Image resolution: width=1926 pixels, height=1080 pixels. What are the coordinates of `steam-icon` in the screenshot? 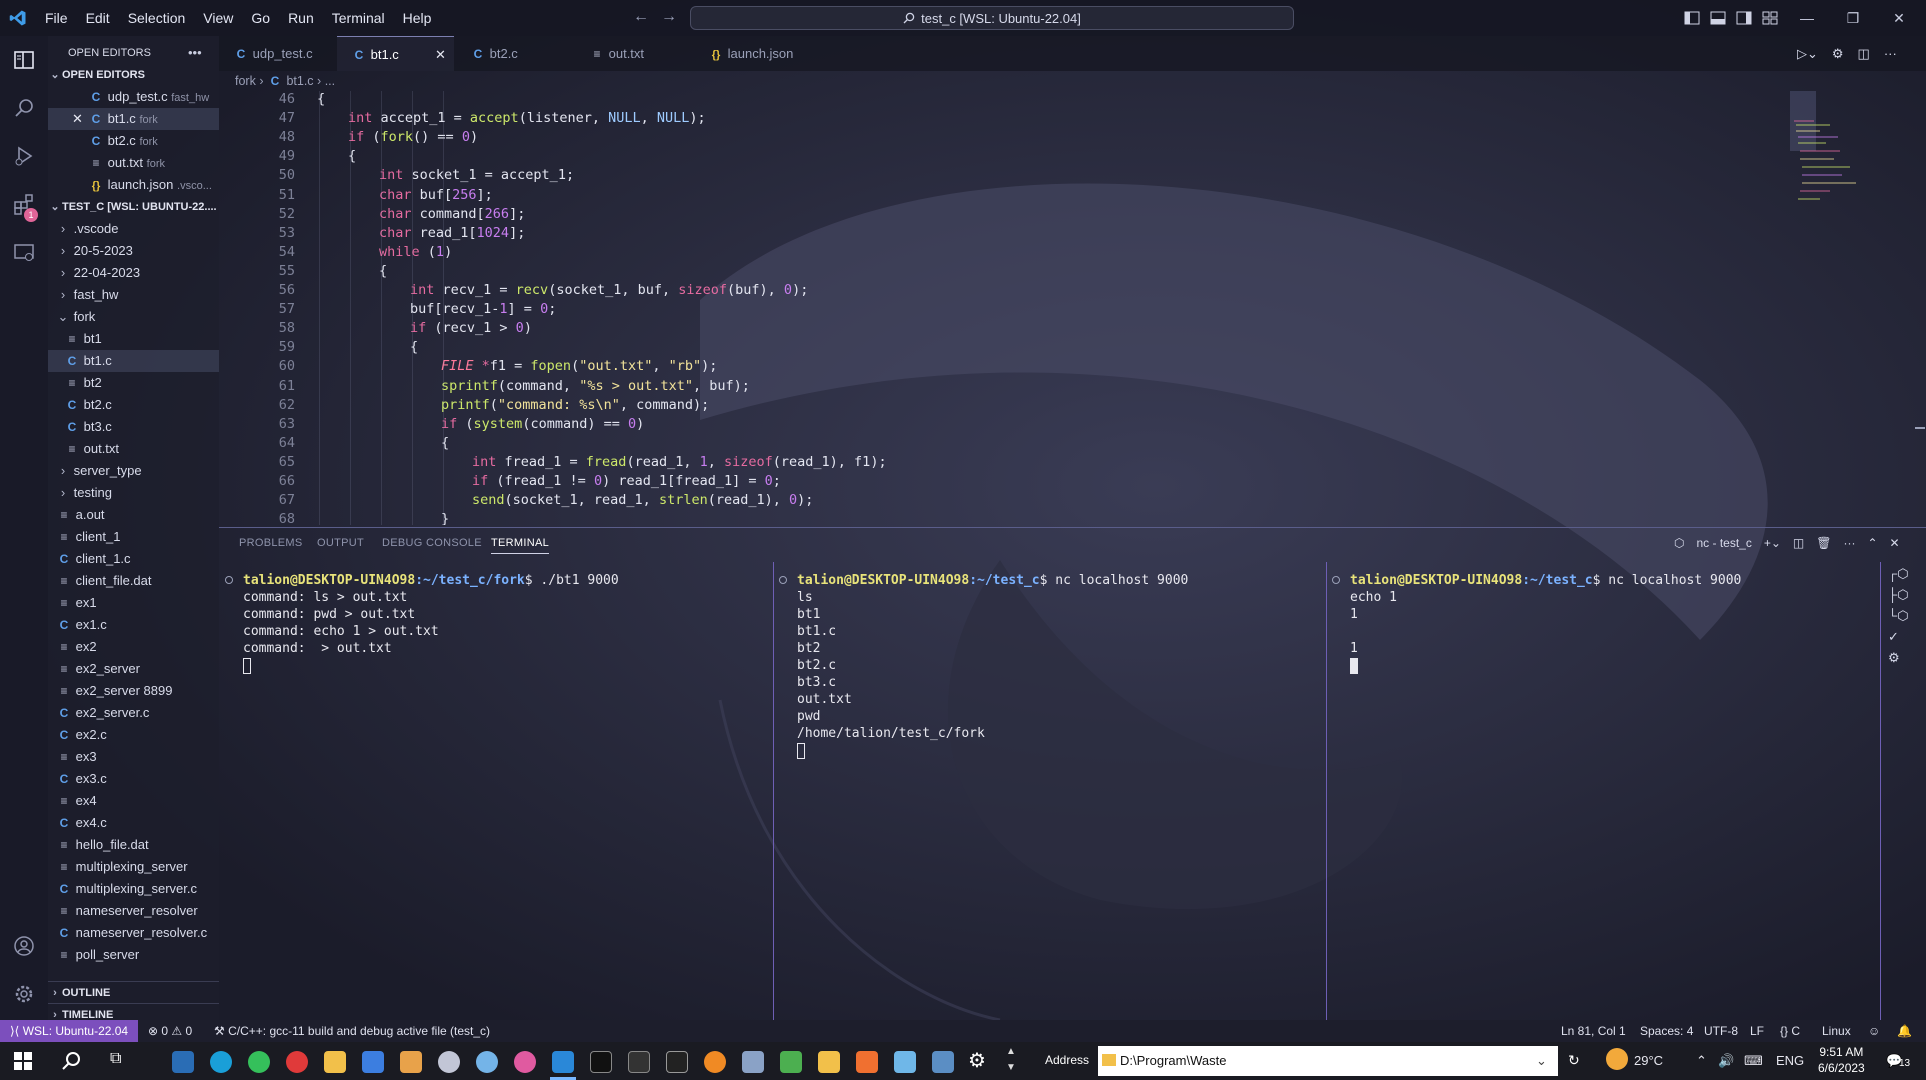 It's located at (183, 1062).